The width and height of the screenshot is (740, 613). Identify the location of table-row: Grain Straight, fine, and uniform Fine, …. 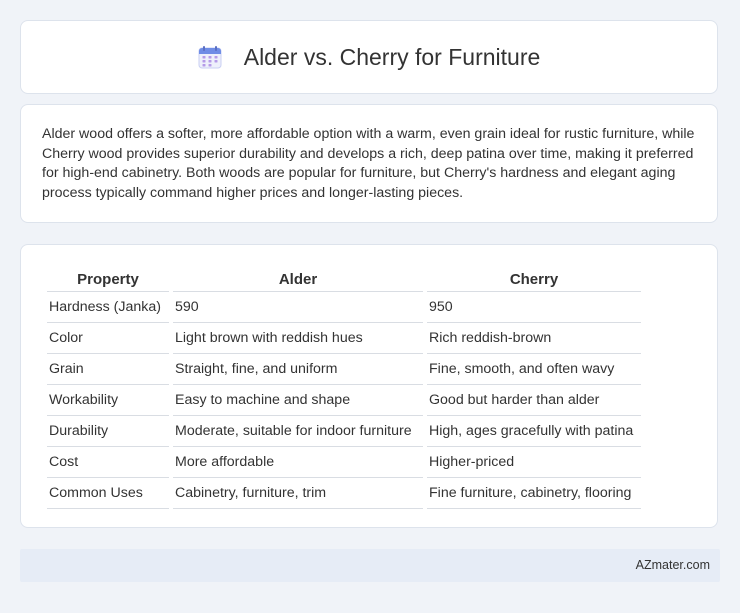
(344, 369).